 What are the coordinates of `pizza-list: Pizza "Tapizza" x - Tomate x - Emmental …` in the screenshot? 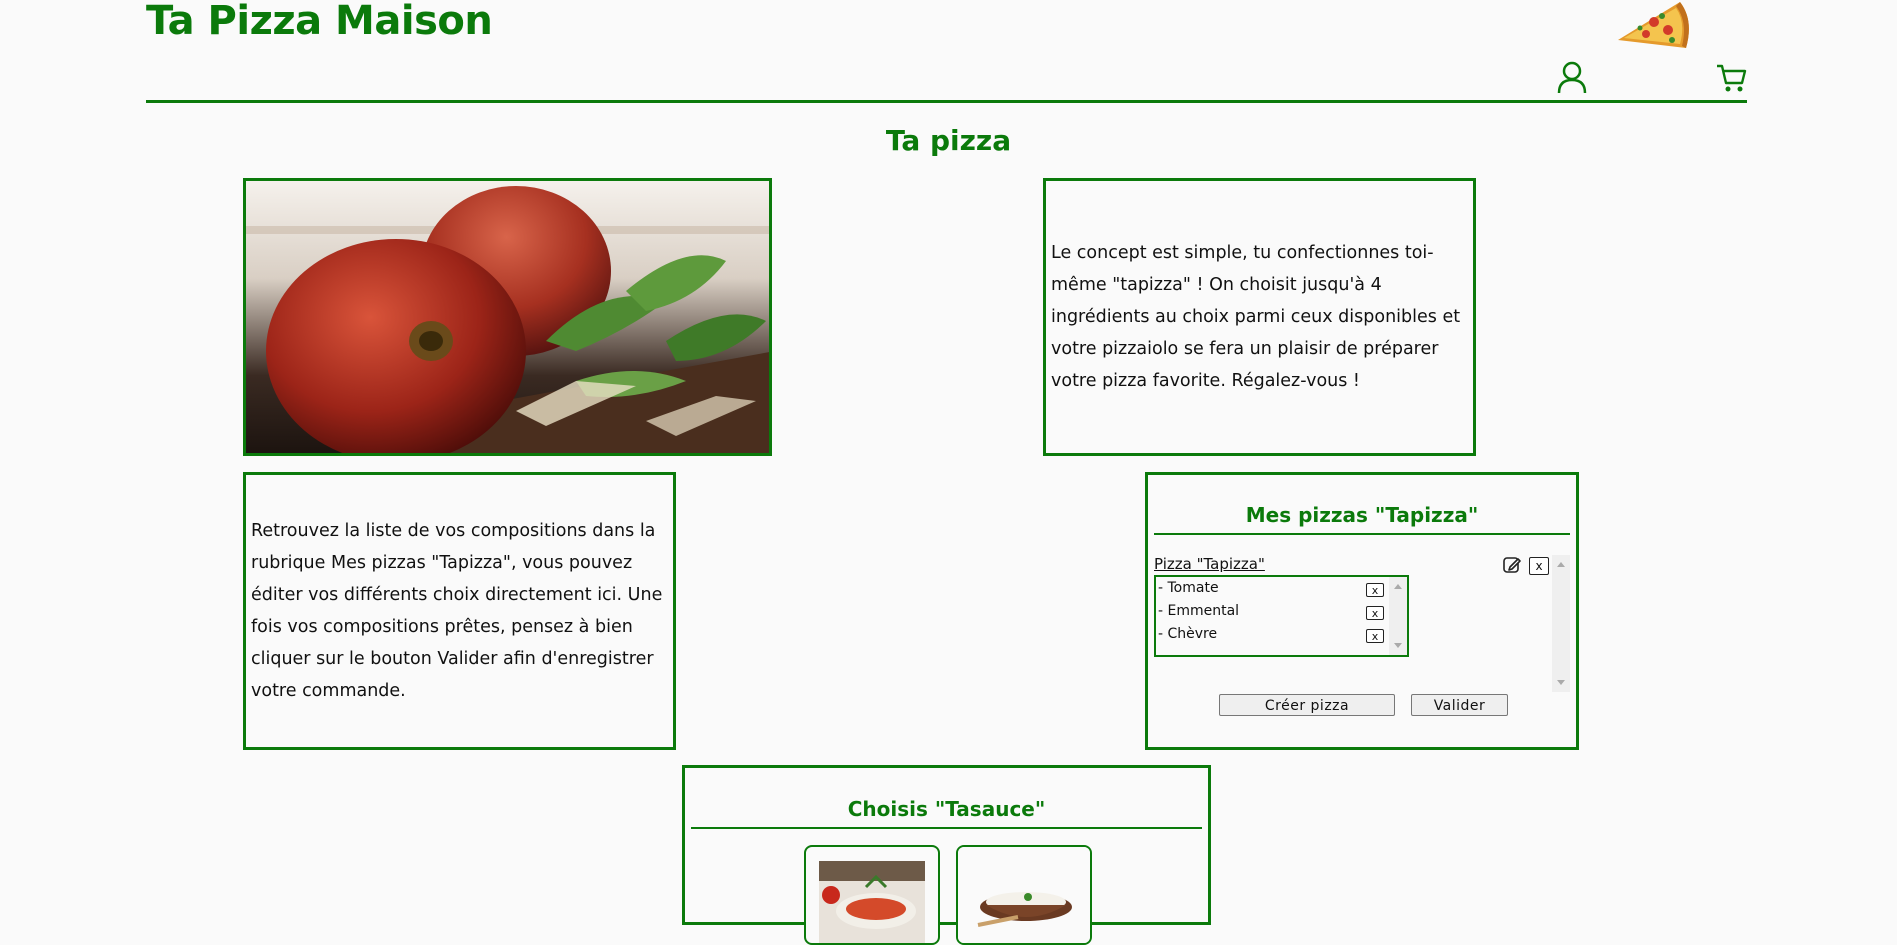 It's located at (1362, 623).